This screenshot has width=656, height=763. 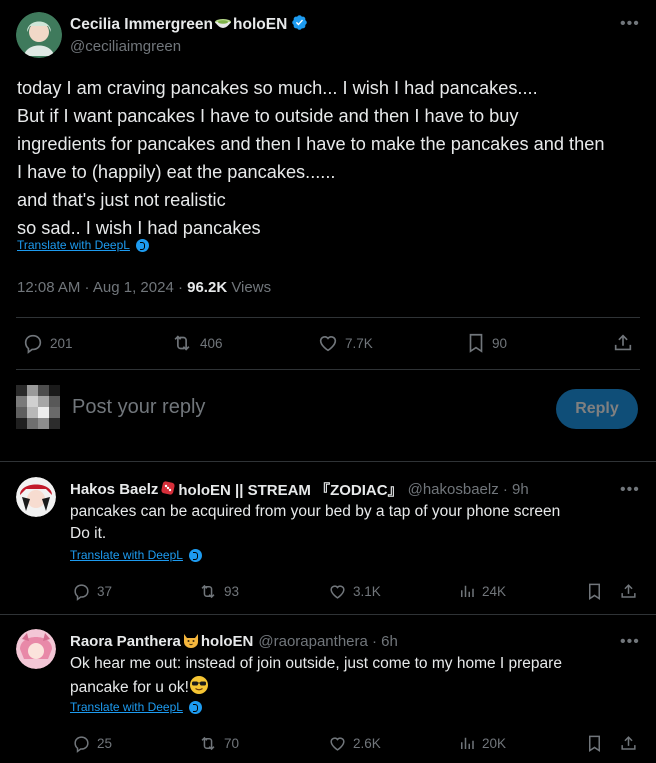 I want to click on views-count: 20K, so click(x=494, y=743).